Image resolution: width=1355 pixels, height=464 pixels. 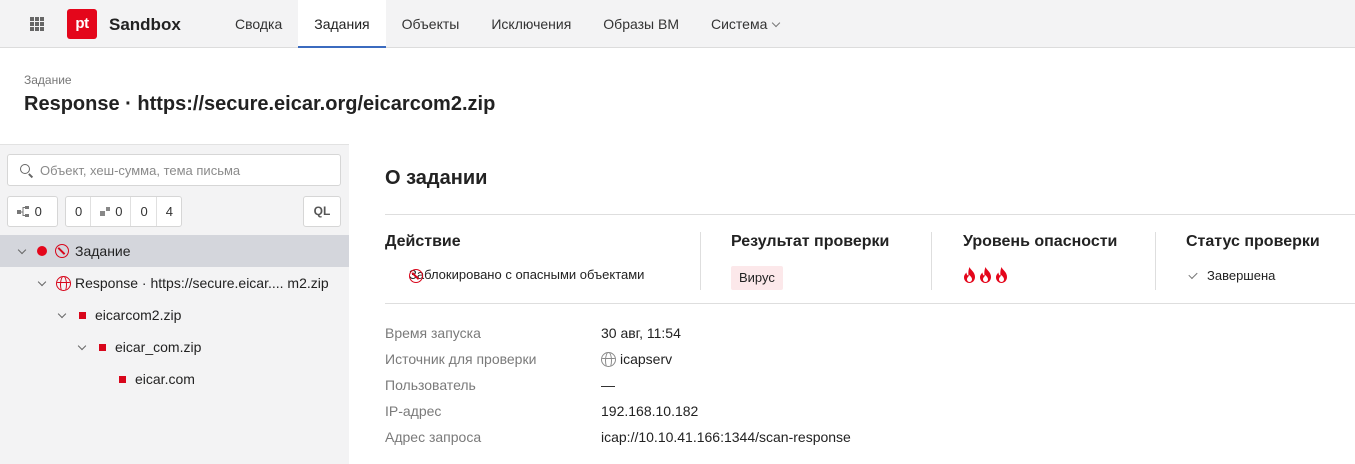 I want to click on filter-nodes: 0, so click(x=111, y=211).